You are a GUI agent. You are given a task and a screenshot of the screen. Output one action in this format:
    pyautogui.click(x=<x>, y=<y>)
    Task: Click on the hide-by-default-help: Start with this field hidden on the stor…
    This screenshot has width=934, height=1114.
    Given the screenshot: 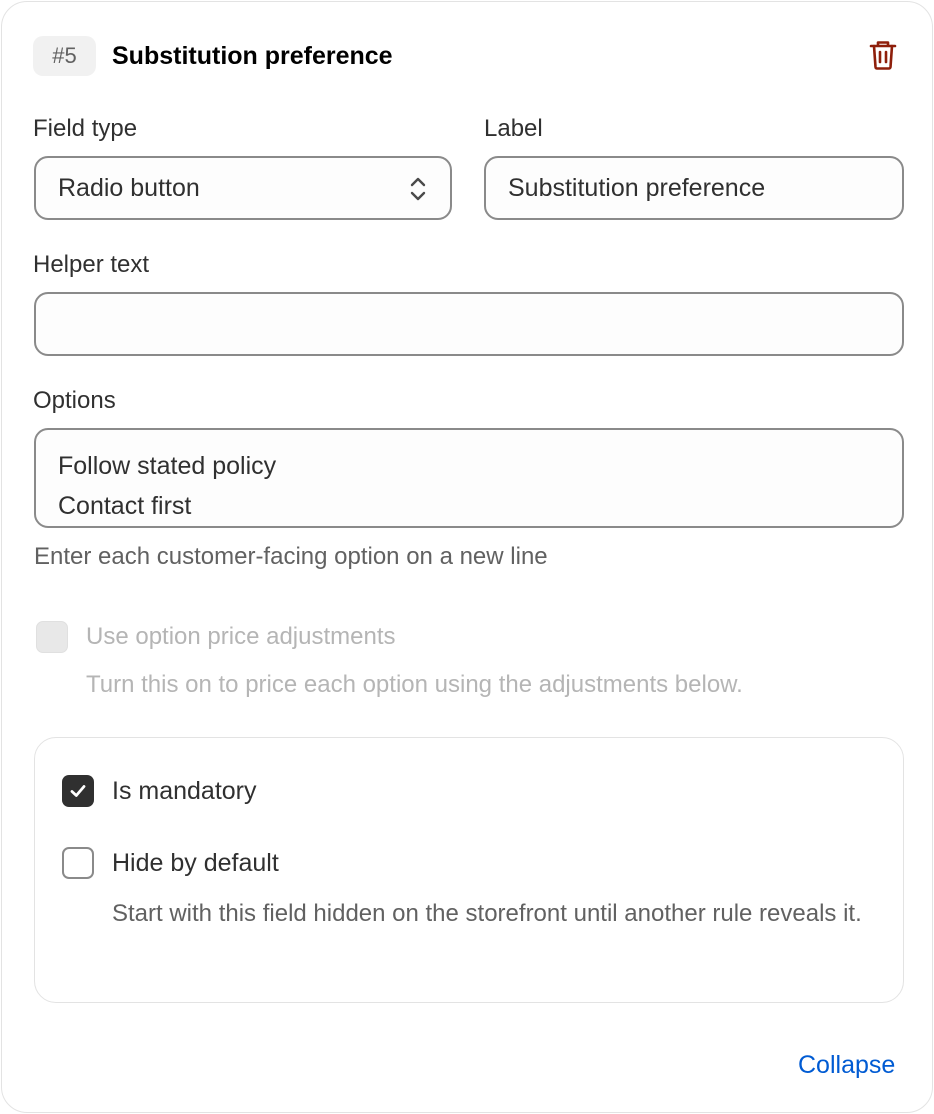 What is the action you would take?
    pyautogui.click(x=487, y=913)
    